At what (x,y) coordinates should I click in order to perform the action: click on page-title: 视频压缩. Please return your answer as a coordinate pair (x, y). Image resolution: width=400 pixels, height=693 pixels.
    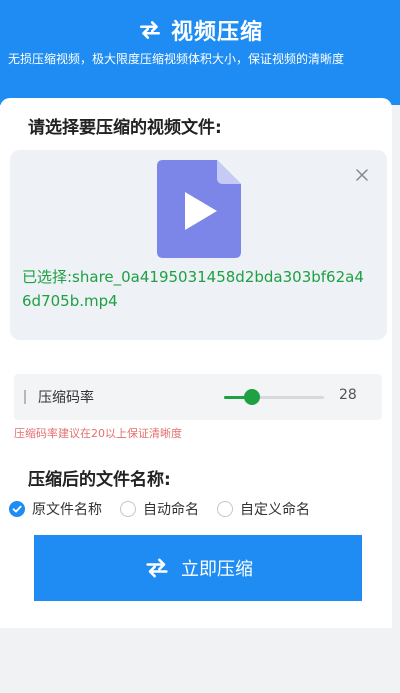
    Looking at the image, I should click on (216, 32).